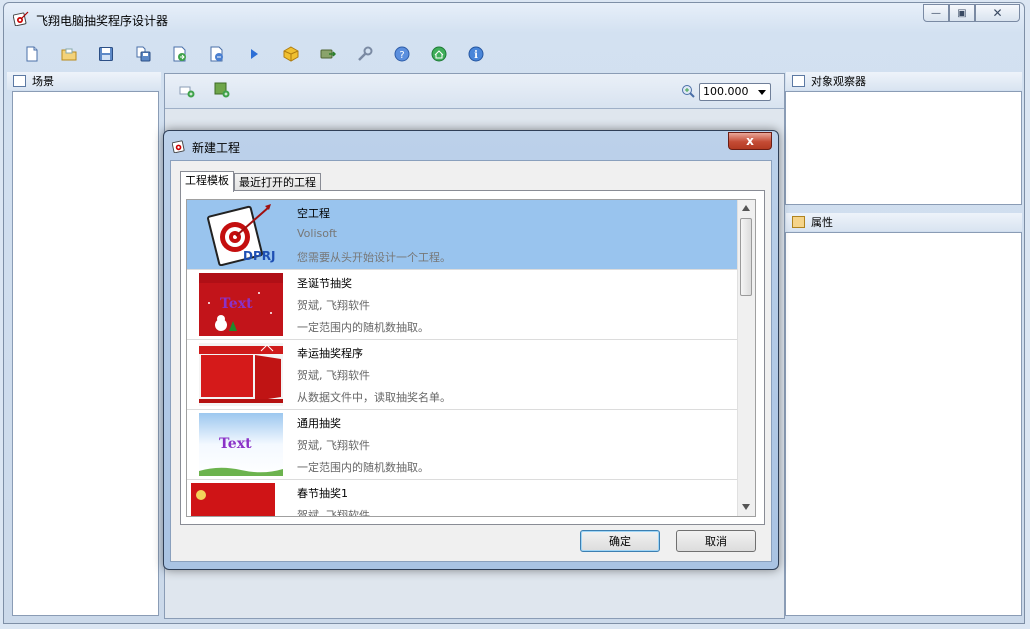  I want to click on settings-wrench-icon, so click(365, 54).